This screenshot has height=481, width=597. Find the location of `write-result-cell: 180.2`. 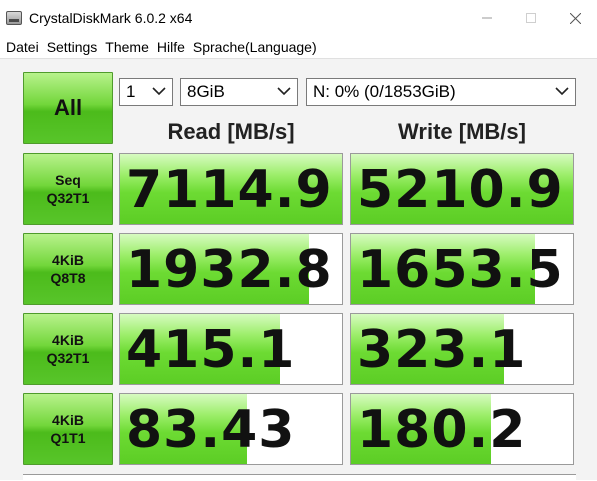

write-result-cell: 180.2 is located at coordinates (462, 429).